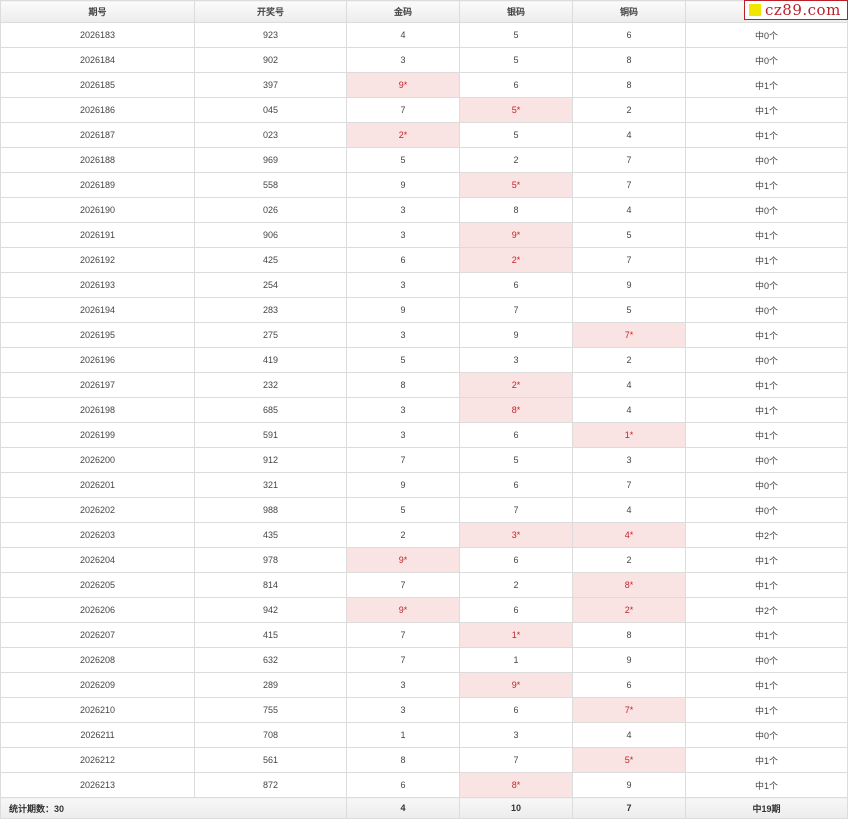 This screenshot has width=848, height=819. What do you see at coordinates (629, 685) in the screenshot?
I see `bronze-code-cell: 6` at bounding box center [629, 685].